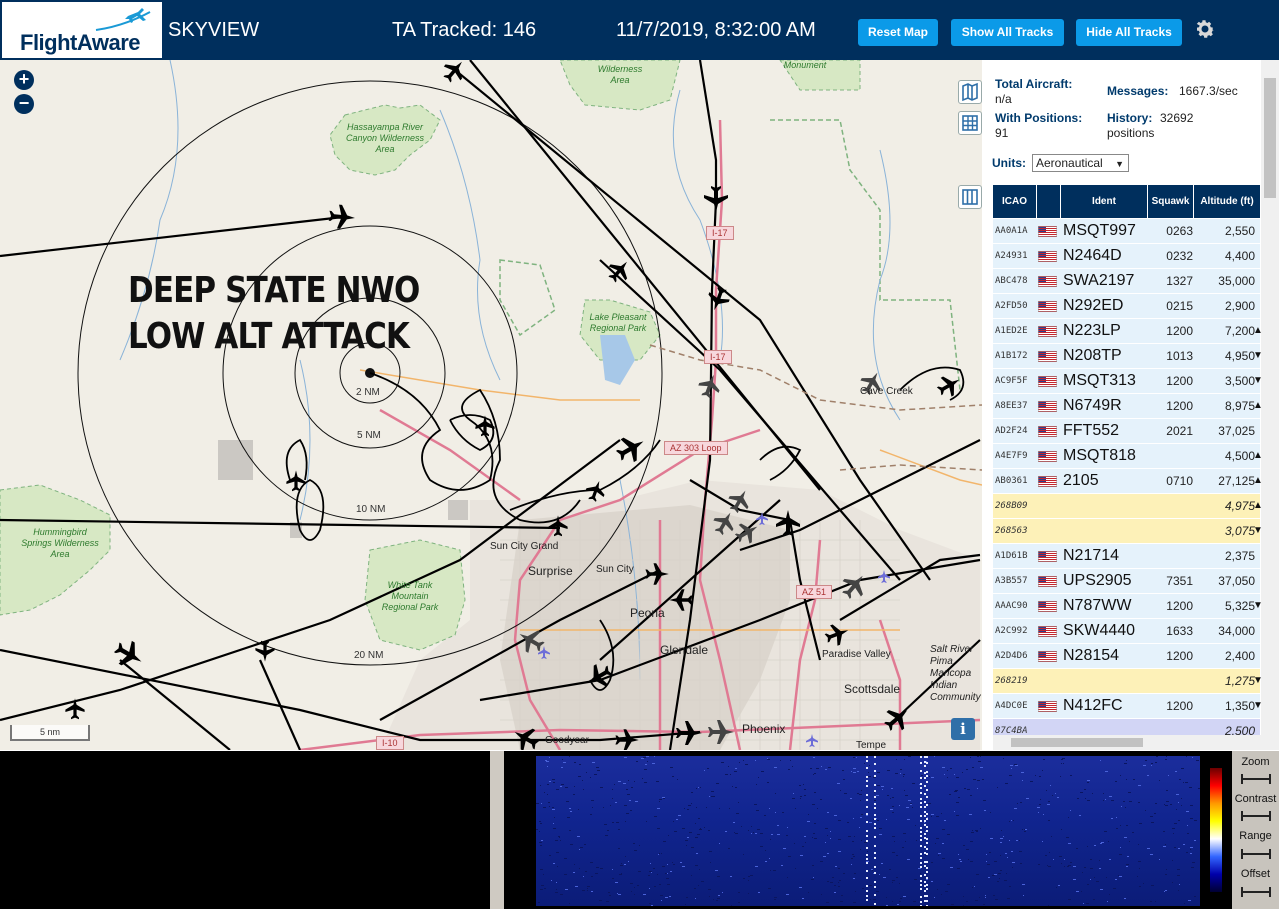 The image size is (1279, 911). I want to click on table-row: 268219 1,275 ▼, so click(1128, 681).